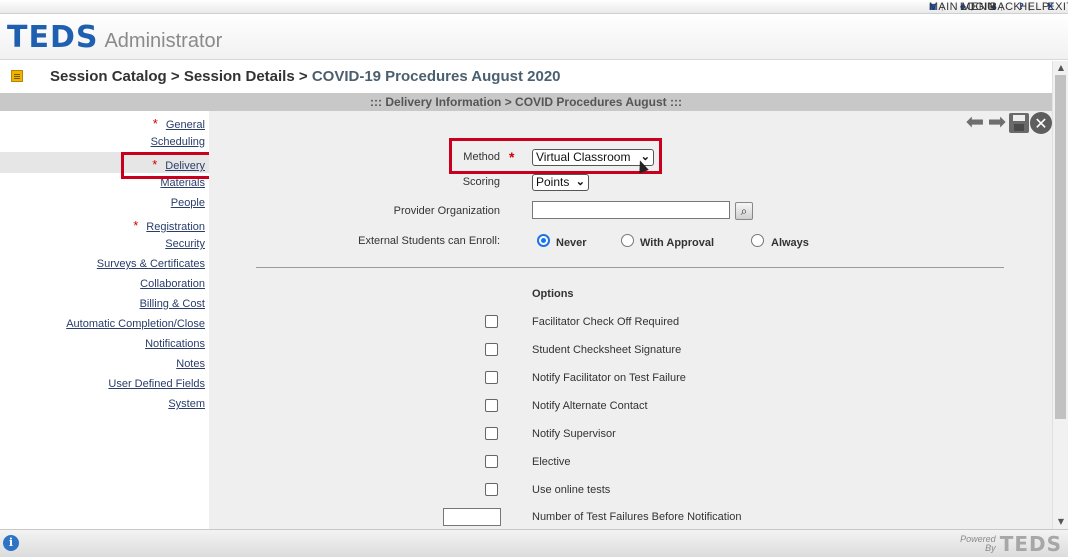  I want to click on info-icon: i, so click(11, 543).